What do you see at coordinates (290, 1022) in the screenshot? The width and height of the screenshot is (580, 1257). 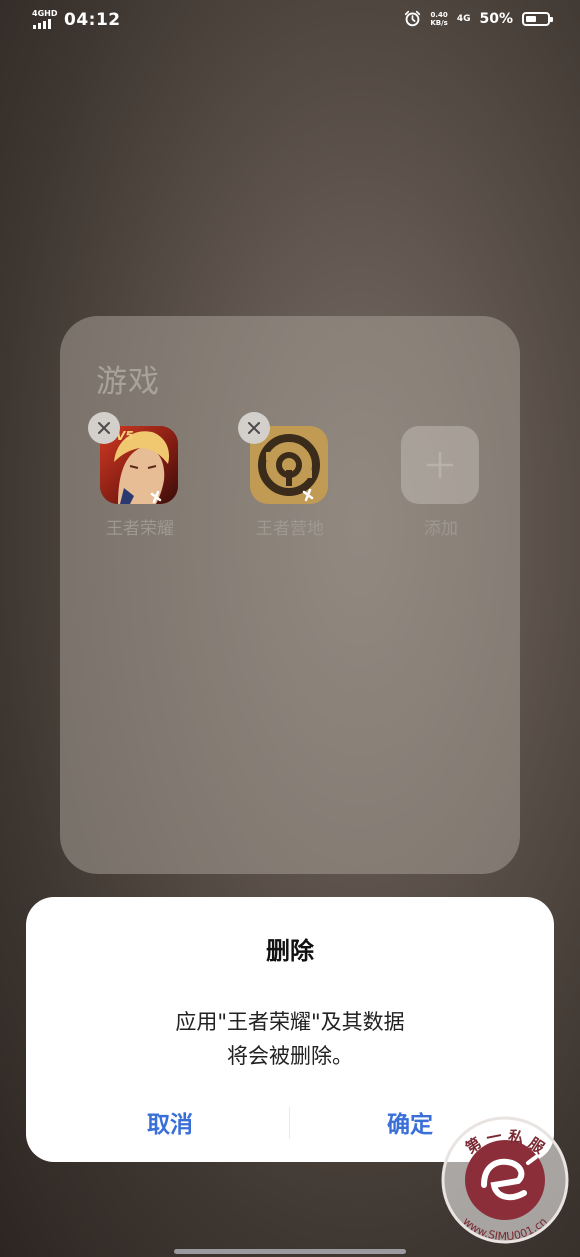 I see `dialog-message-line1: 应用"王者荣耀"及其数据` at bounding box center [290, 1022].